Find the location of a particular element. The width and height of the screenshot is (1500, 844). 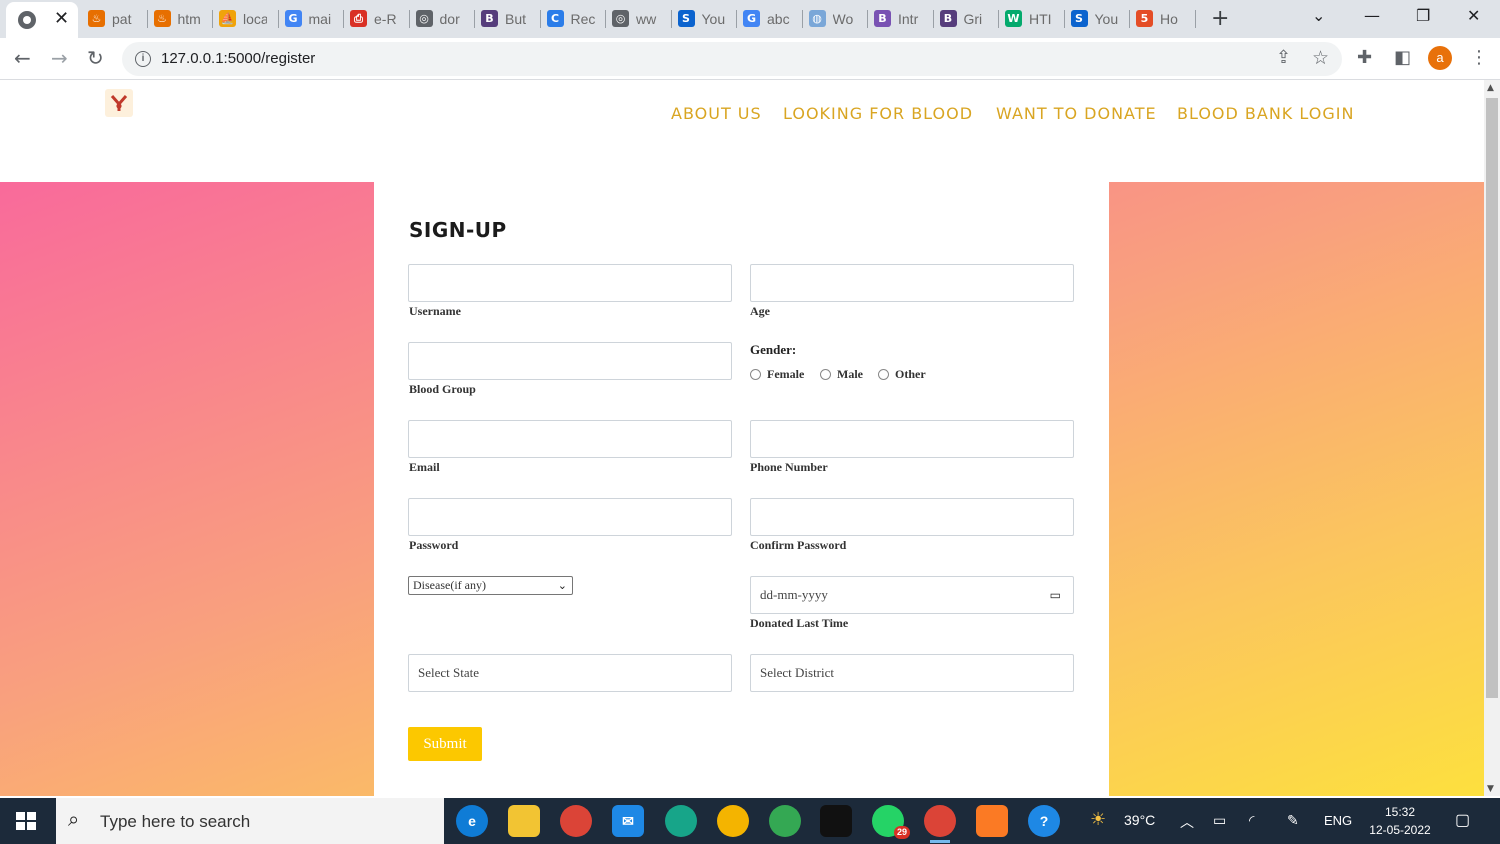

donated-date-input: dd-mm-yyyy ▭ is located at coordinates (912, 595).